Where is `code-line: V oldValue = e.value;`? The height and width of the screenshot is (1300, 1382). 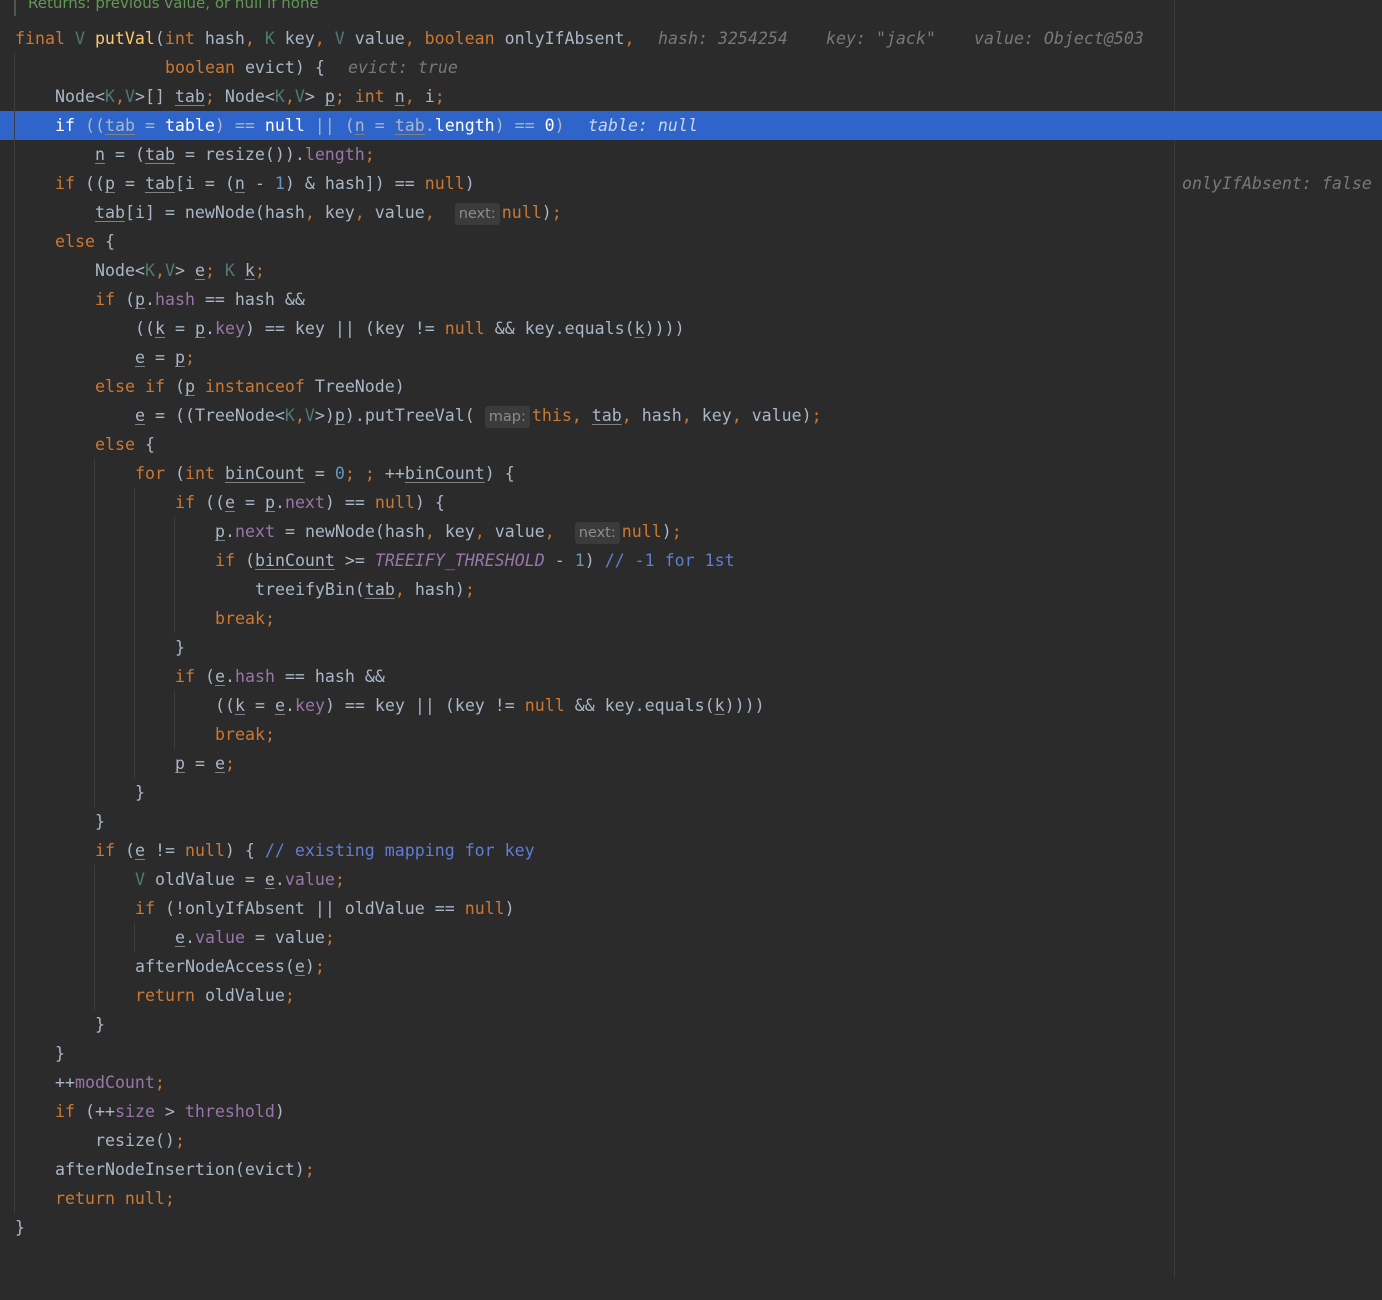 code-line: V oldValue = e.value; is located at coordinates (691, 879).